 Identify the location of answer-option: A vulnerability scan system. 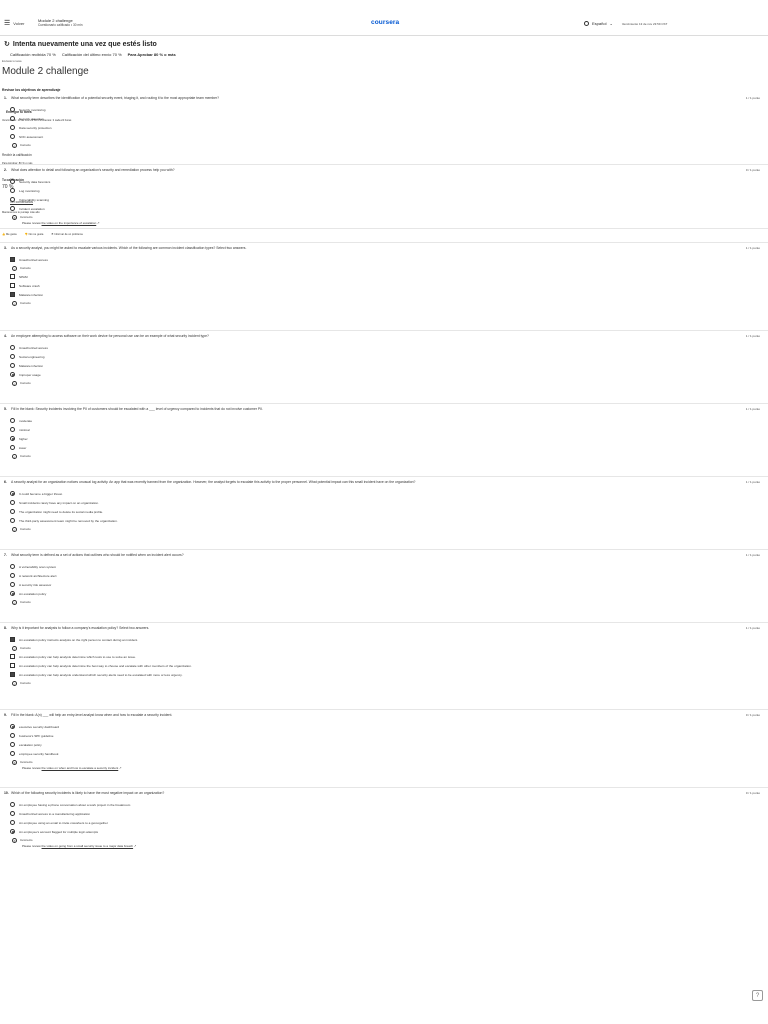
(387, 566).